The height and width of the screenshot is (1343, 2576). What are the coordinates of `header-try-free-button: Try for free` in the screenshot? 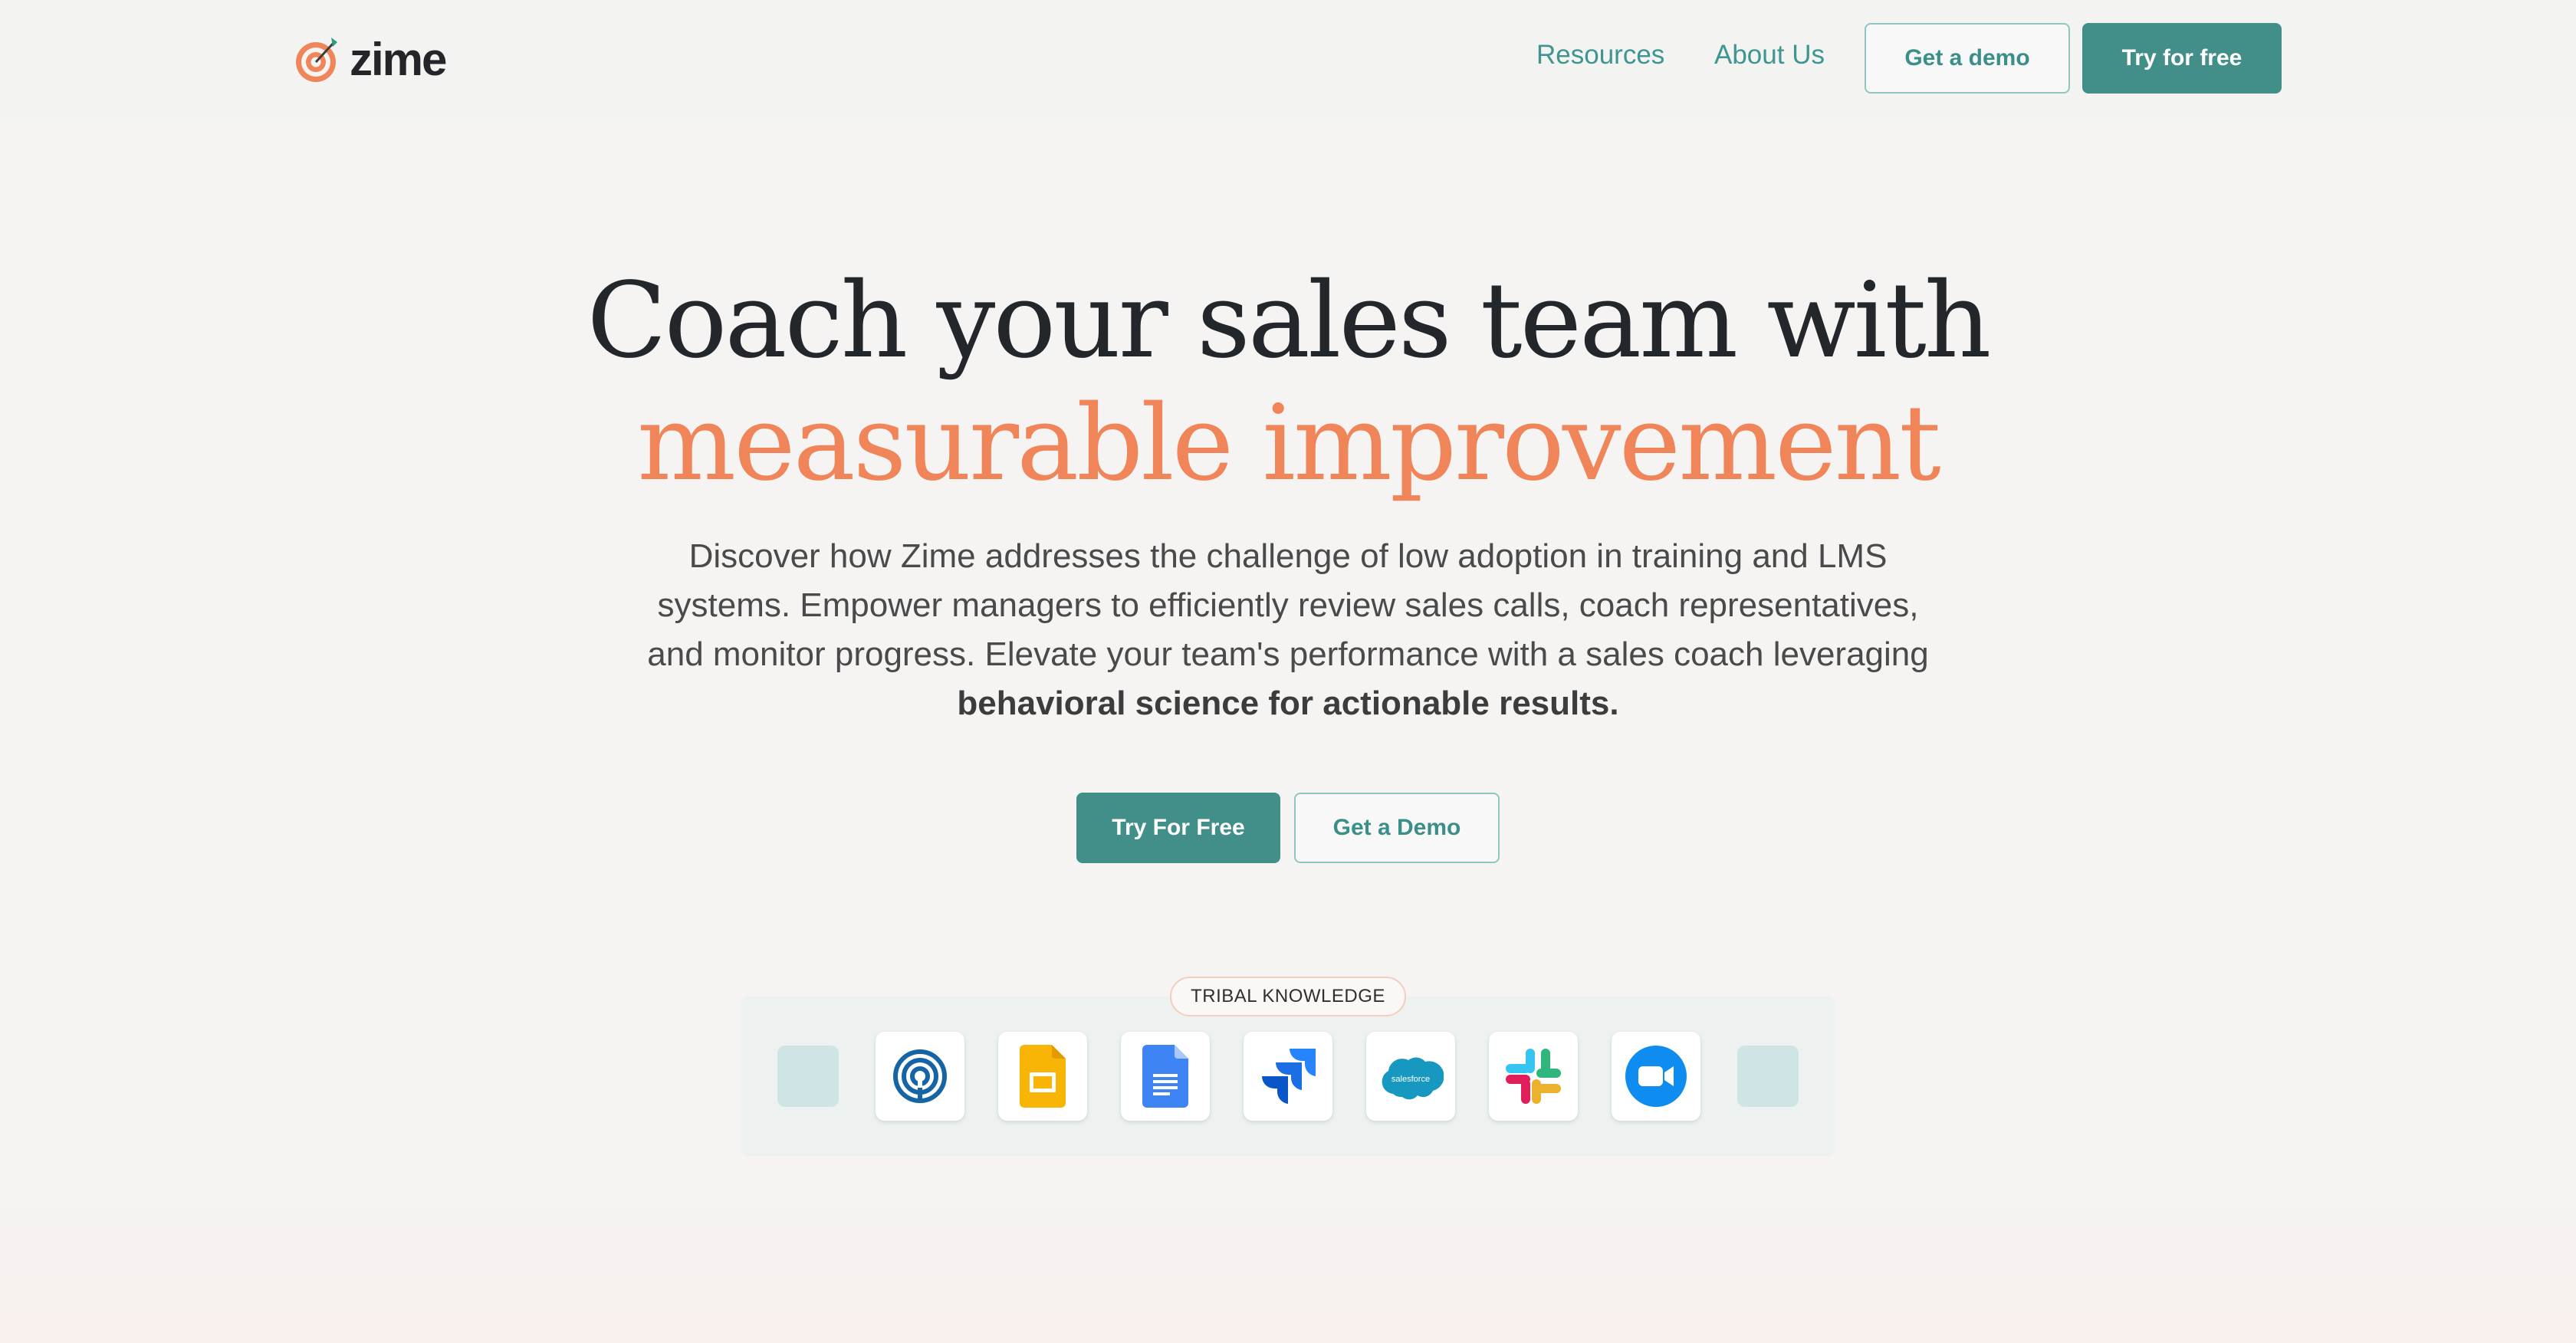 It's located at (2182, 58).